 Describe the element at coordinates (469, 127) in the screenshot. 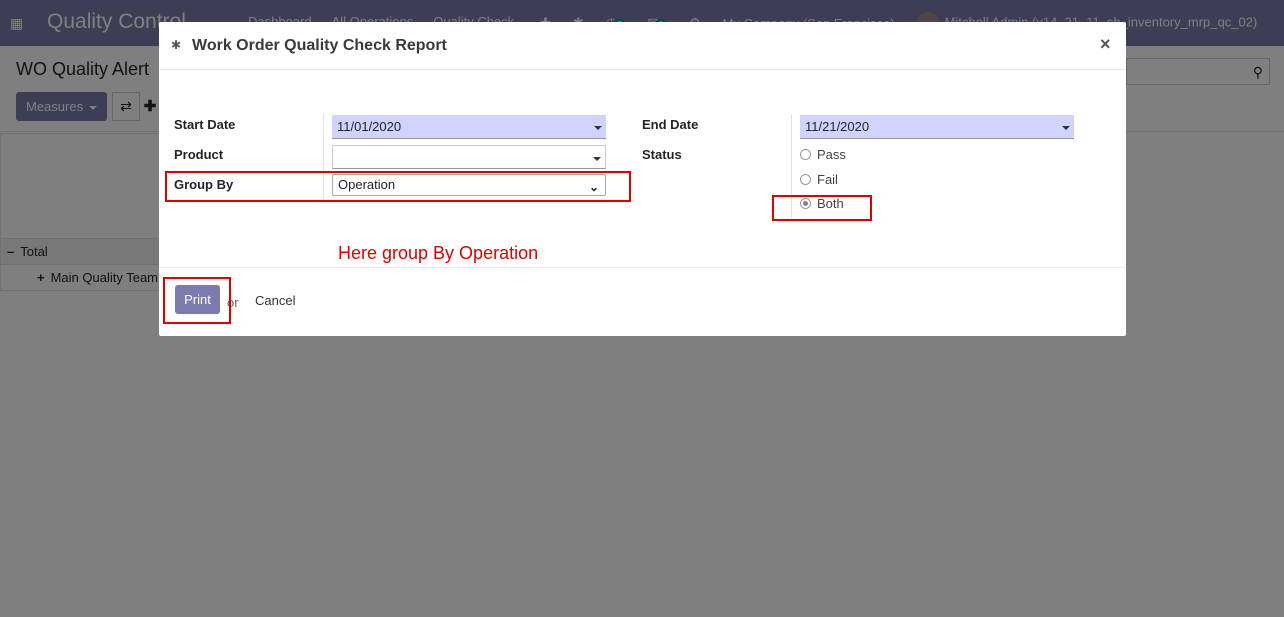

I see `start-date-field: 11/01/2020` at that location.